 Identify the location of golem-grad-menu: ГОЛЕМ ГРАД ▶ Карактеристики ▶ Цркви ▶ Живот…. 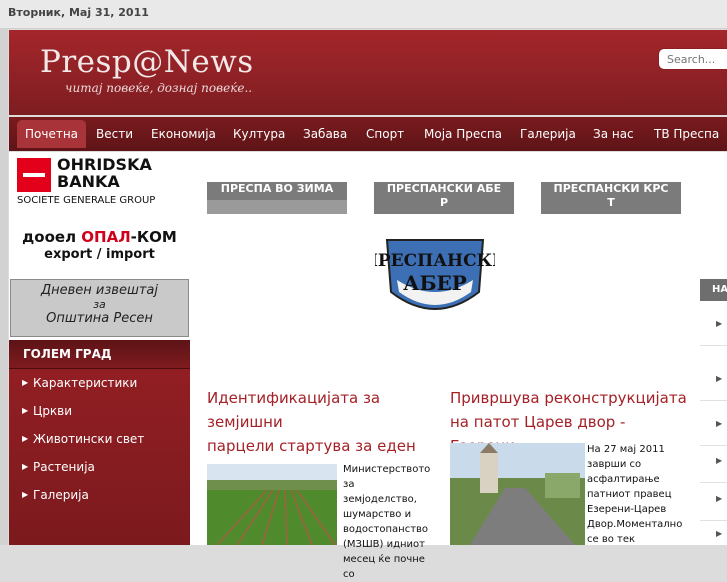
(99, 442).